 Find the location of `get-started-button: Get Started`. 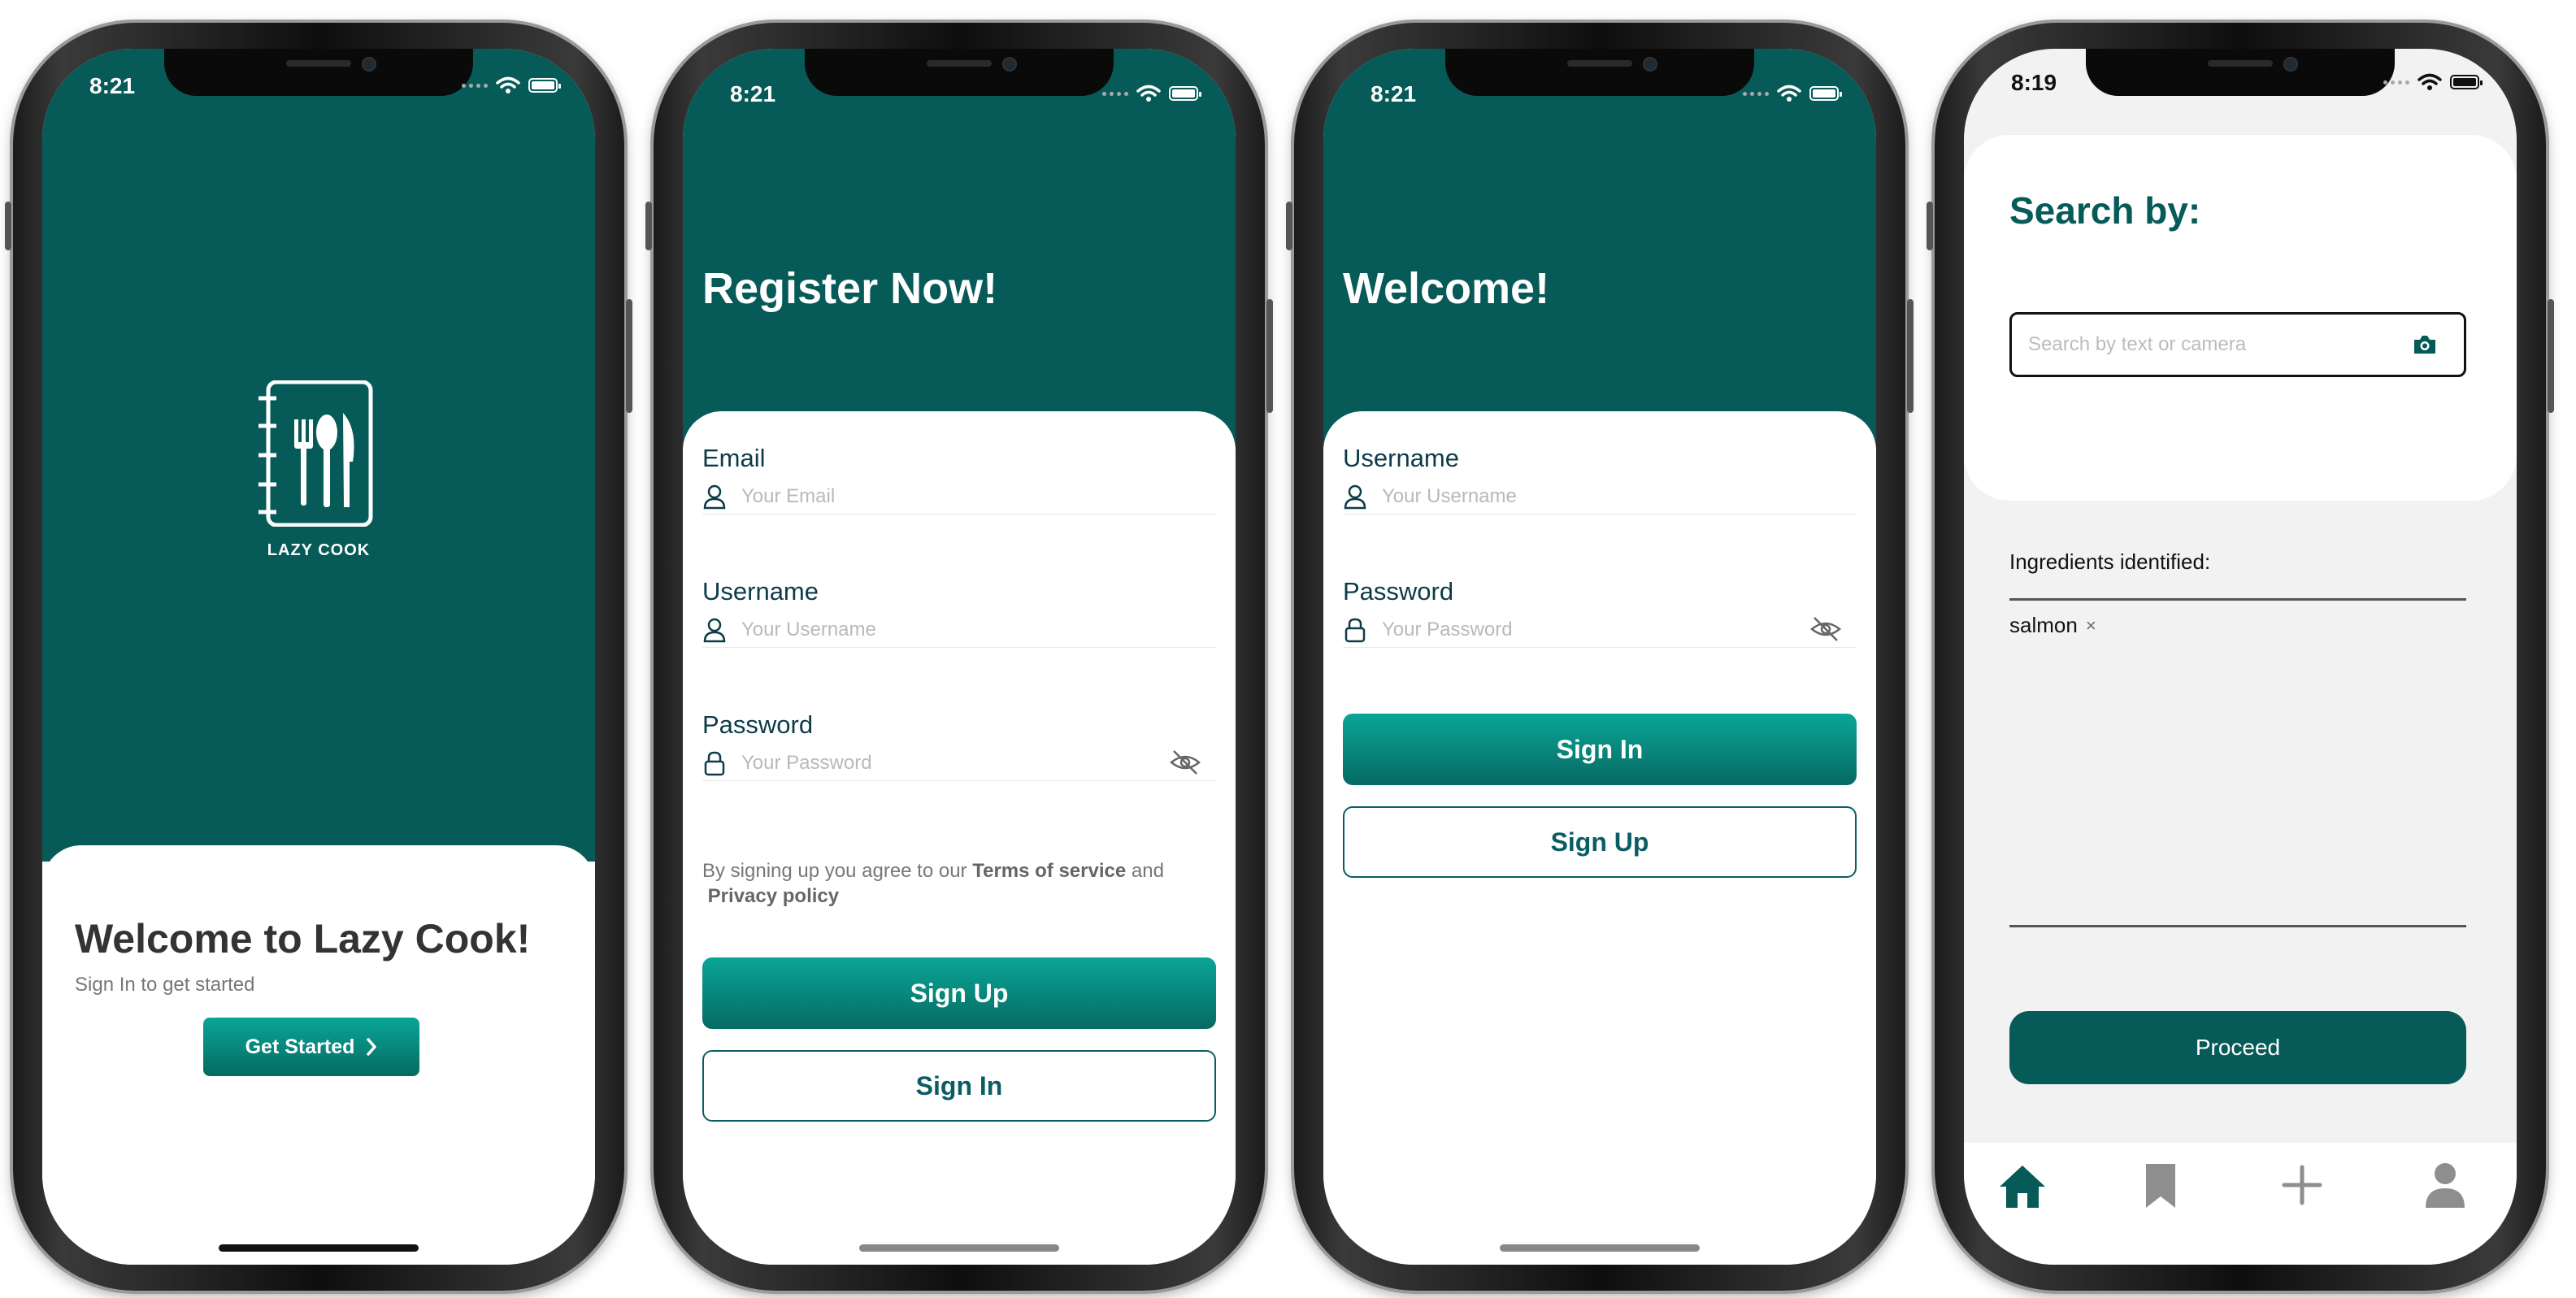

get-started-button: Get Started is located at coordinates (311, 1047).